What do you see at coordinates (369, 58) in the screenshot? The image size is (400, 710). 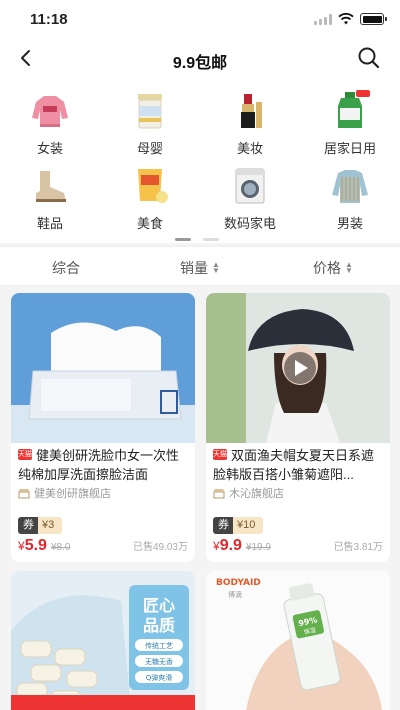 I see `search-icon` at bounding box center [369, 58].